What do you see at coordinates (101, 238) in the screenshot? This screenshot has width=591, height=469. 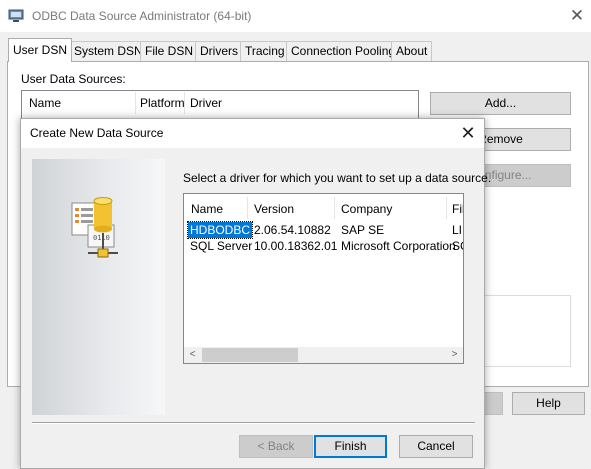 I see `svg-text: 0110` at bounding box center [101, 238].